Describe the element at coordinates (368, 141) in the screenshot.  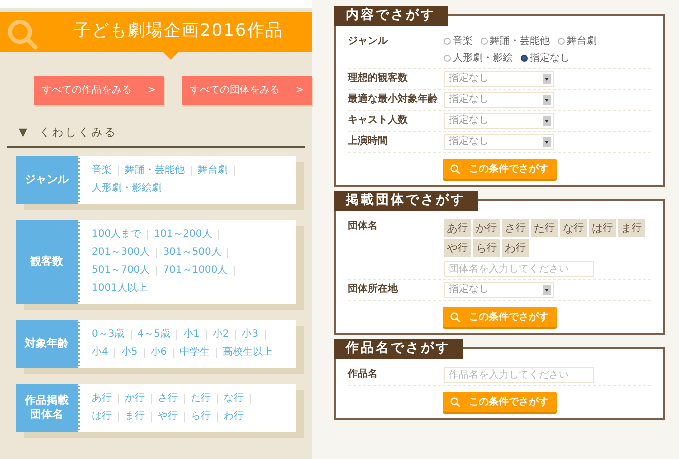
I see `field-label: 上演時間` at that location.